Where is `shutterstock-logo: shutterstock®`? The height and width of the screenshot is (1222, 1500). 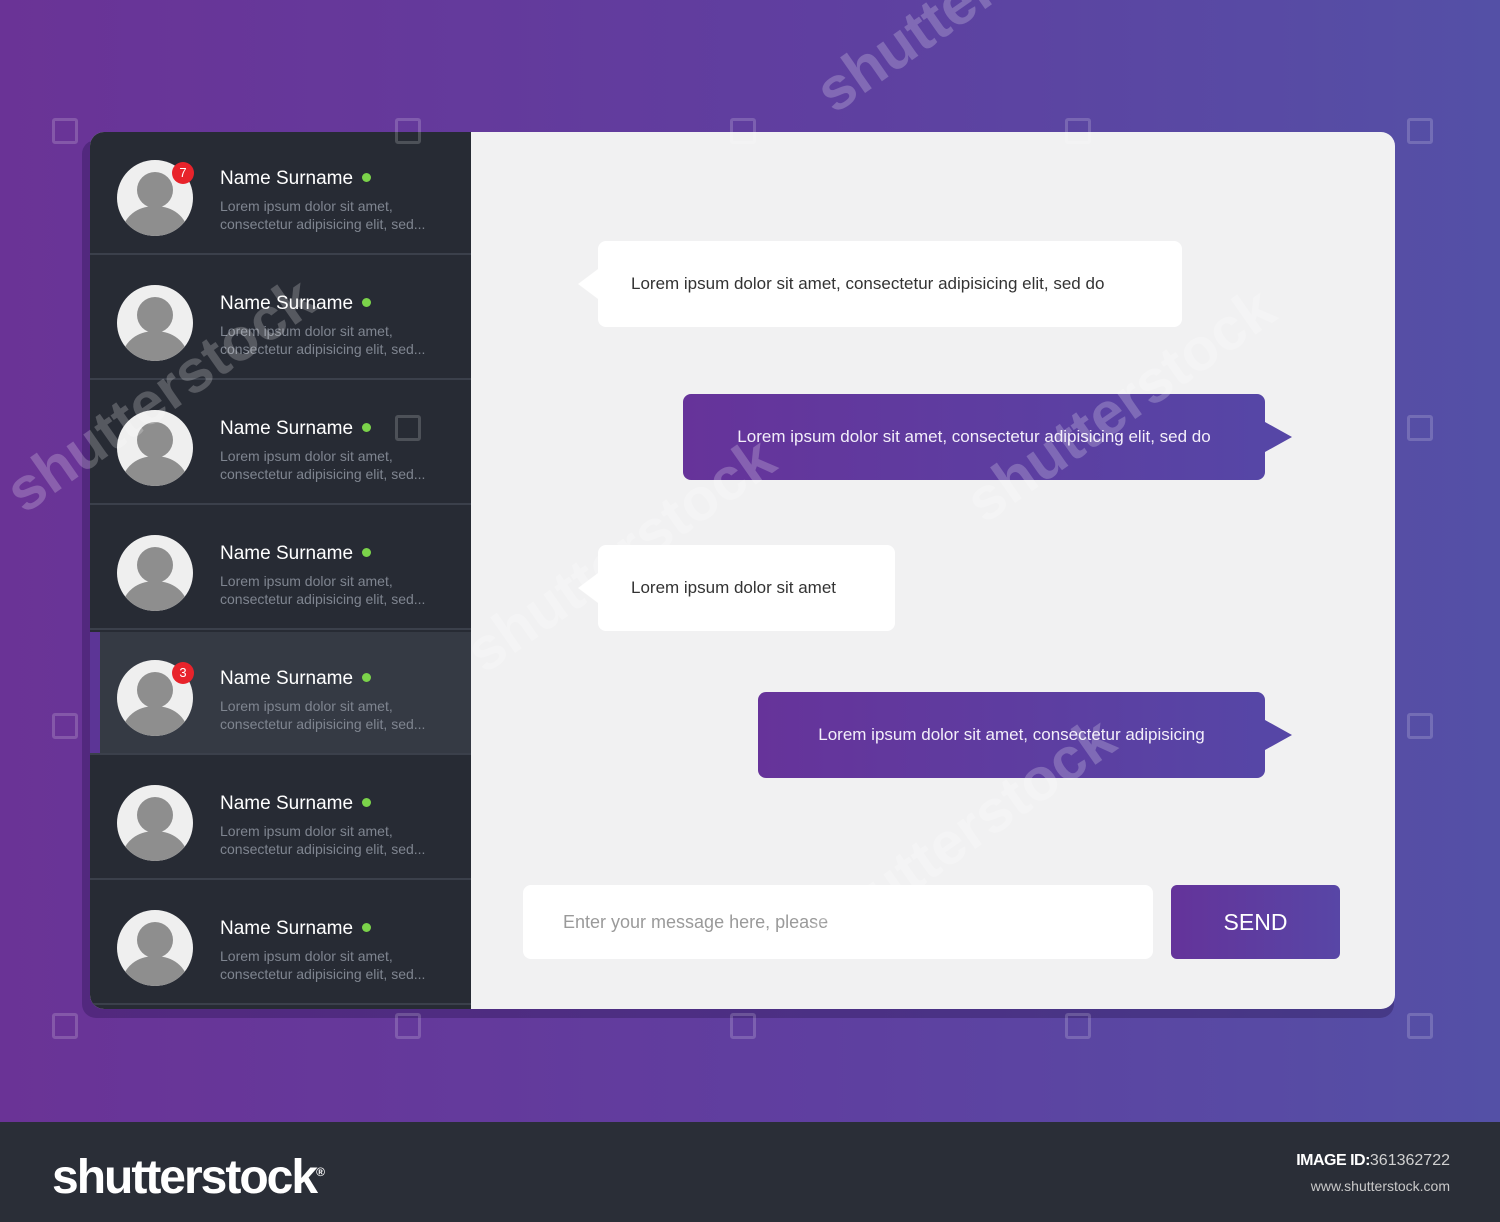 shutterstock-logo: shutterstock® is located at coordinates (188, 1177).